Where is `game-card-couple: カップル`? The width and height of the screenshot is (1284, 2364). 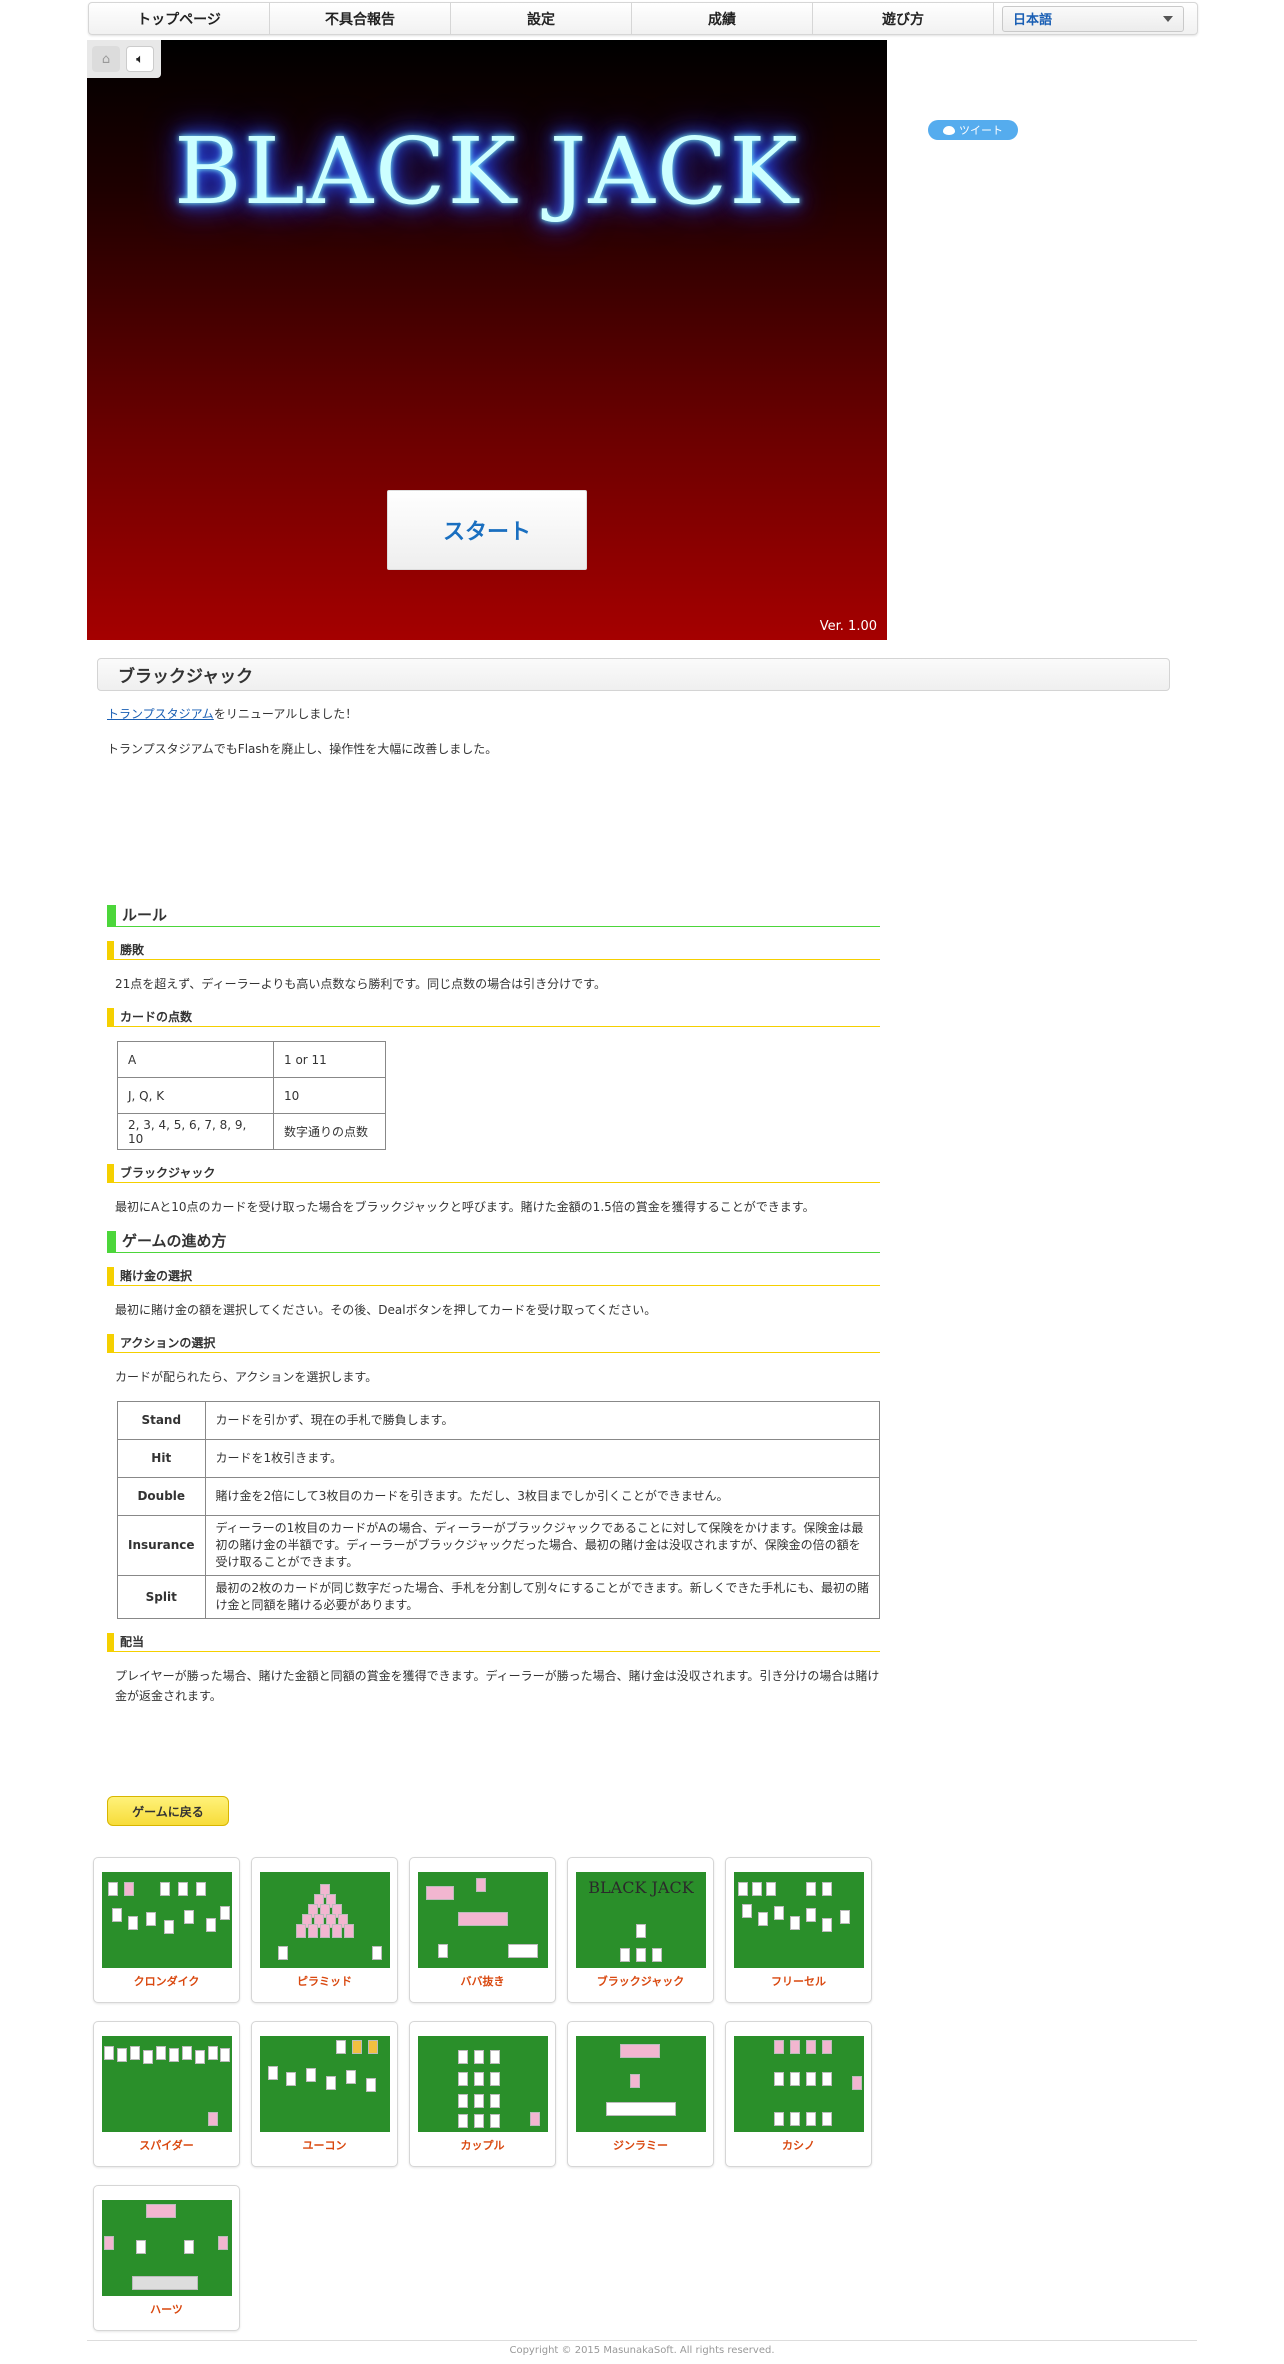
game-card-couple: カップル is located at coordinates (482, 2094).